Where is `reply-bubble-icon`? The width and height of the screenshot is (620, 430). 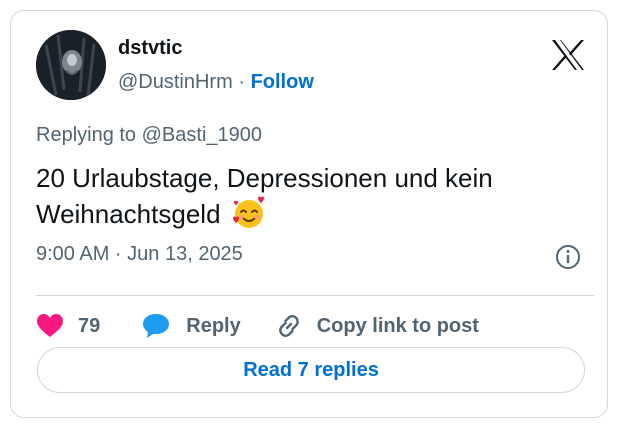 reply-bubble-icon is located at coordinates (156, 326).